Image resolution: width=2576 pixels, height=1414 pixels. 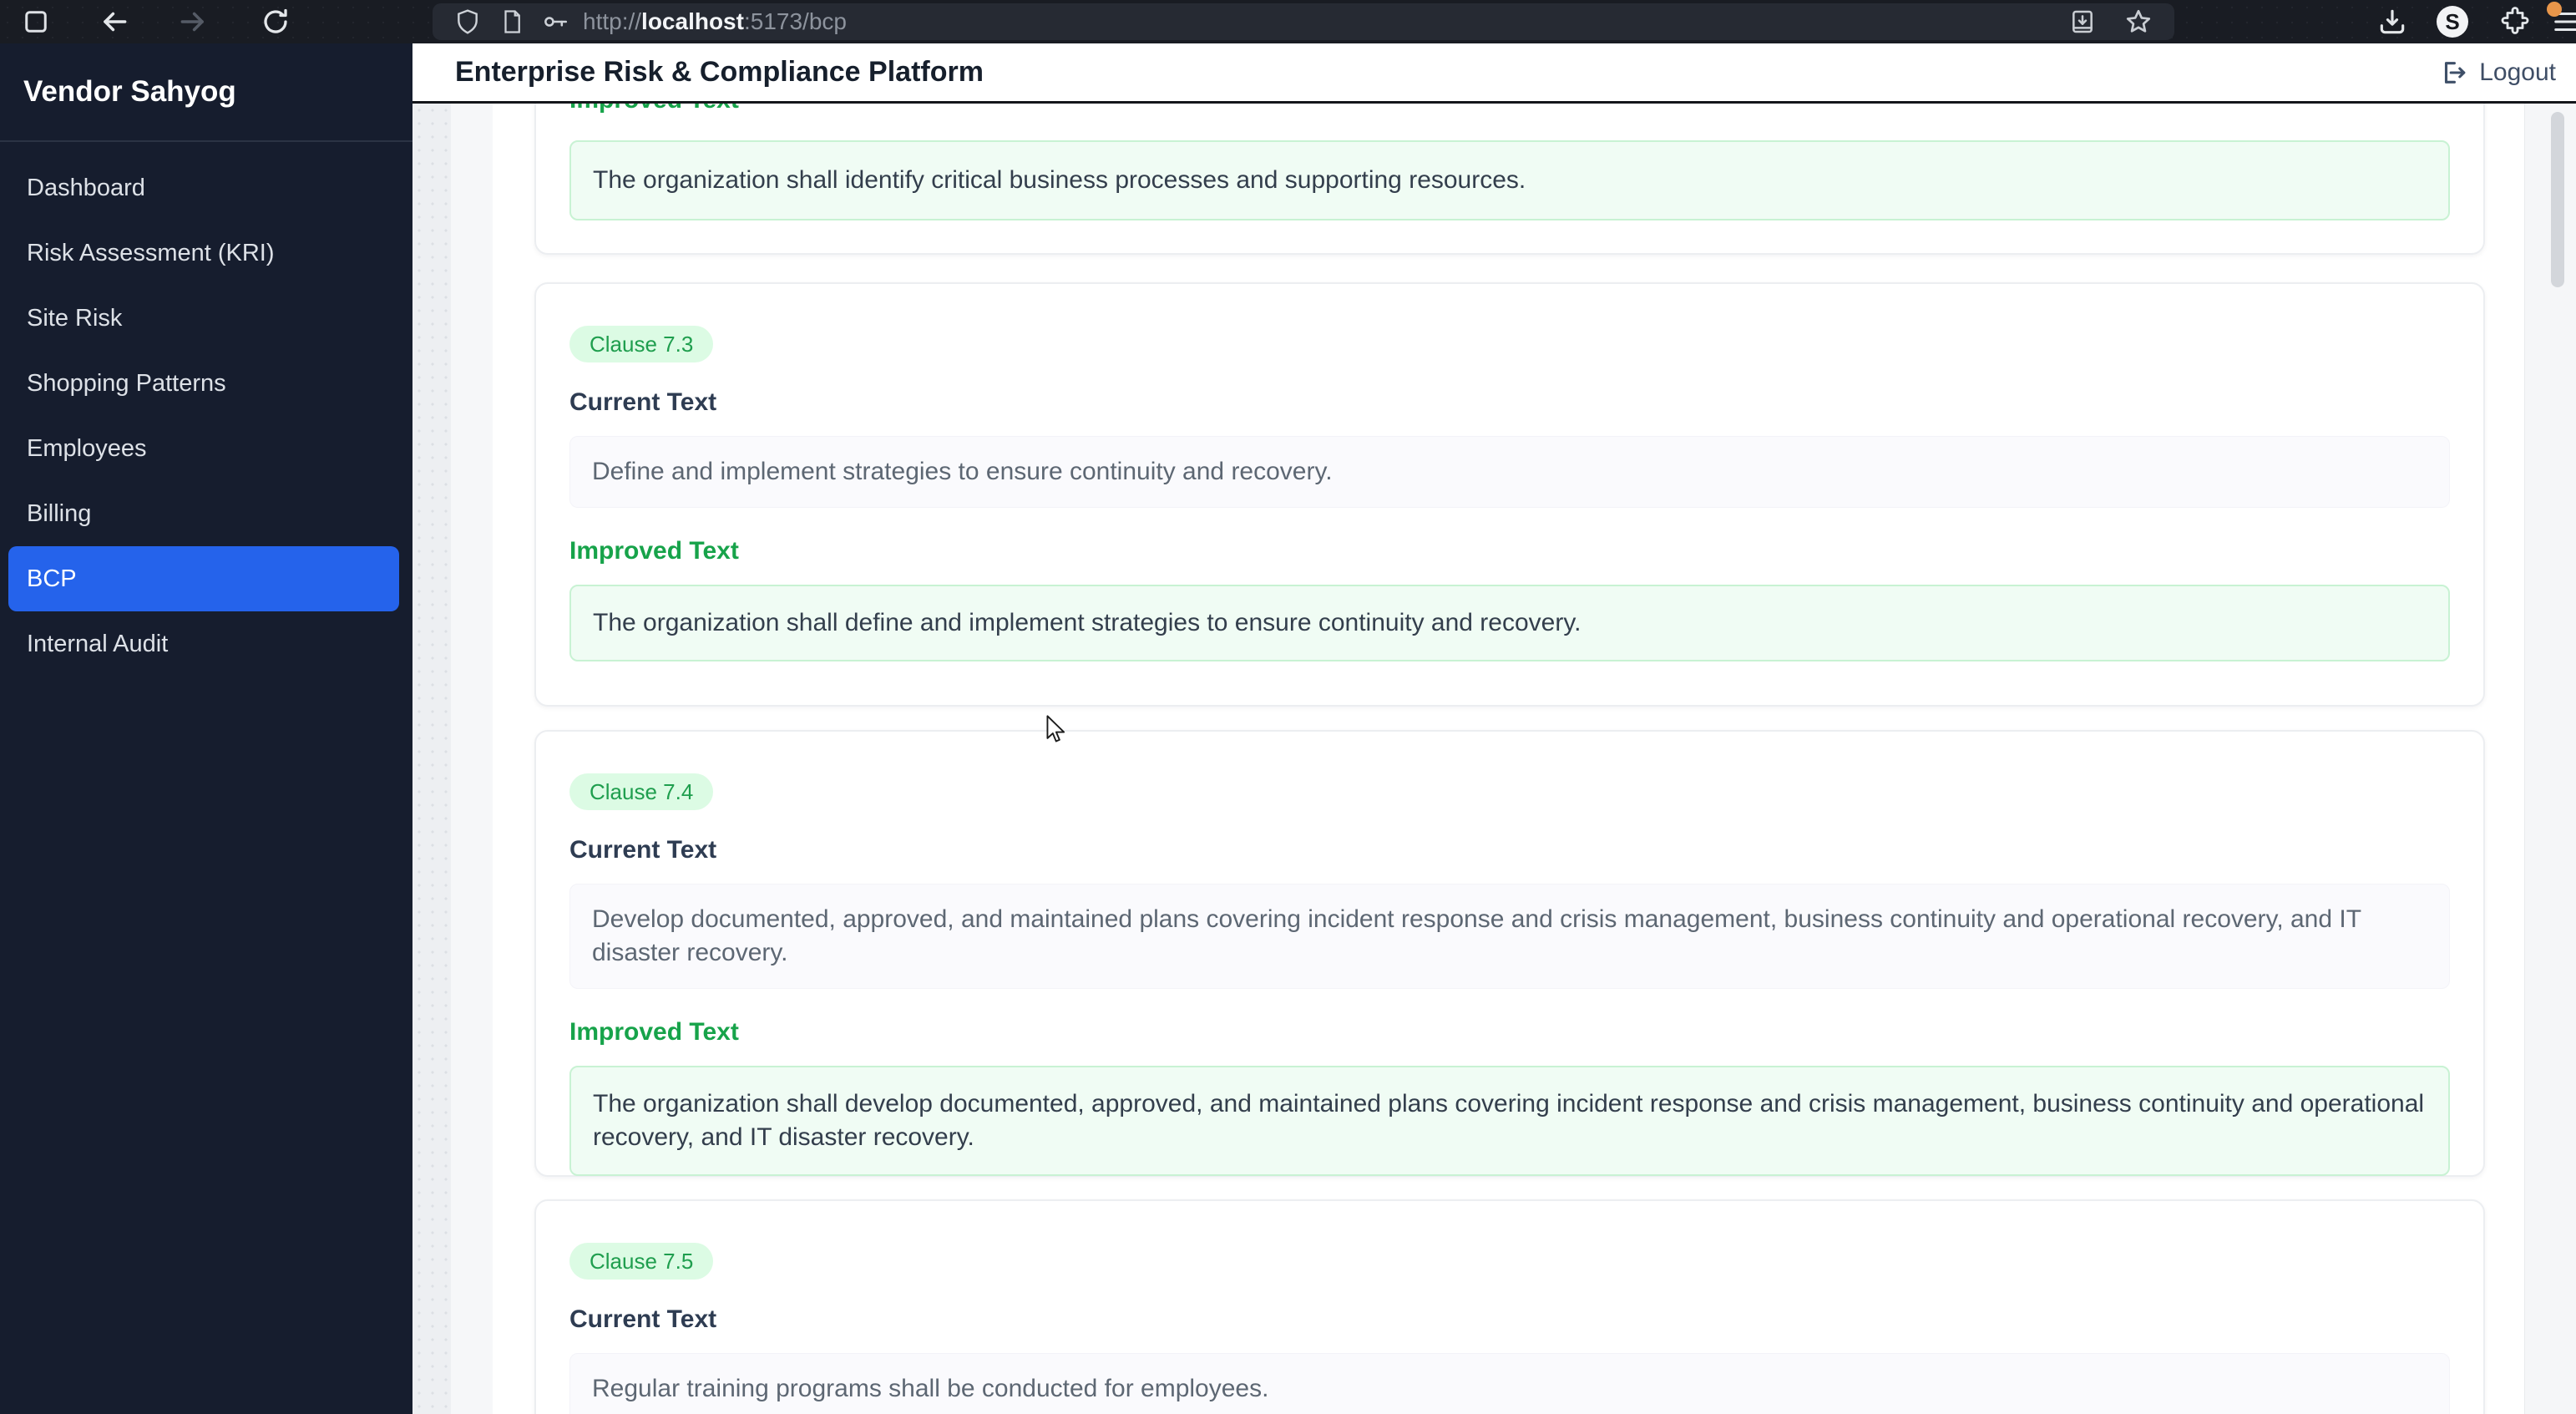 What do you see at coordinates (2550, 759) in the screenshot?
I see `scrollbar-track` at bounding box center [2550, 759].